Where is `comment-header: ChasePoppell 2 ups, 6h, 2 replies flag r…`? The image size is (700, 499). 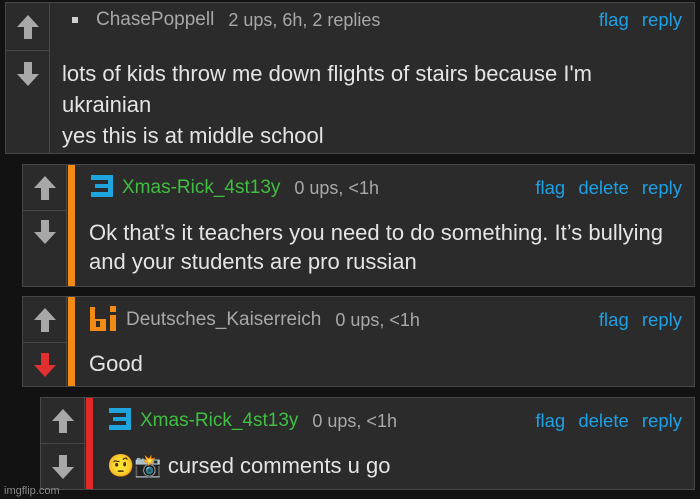
comment-header: ChasePoppell 2 ups, 6h, 2 replies flag r… is located at coordinates (372, 20).